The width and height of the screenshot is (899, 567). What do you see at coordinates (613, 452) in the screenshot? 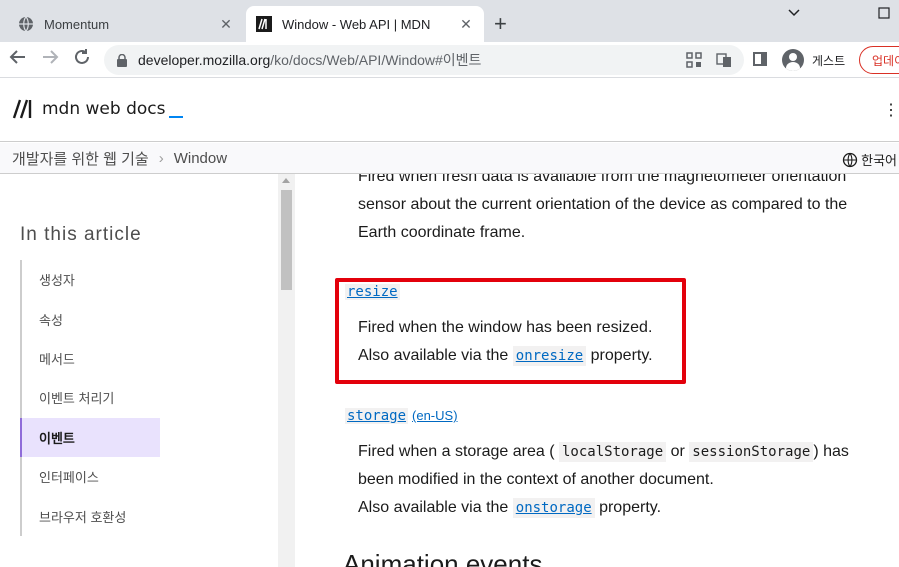
I see `code-local-storage: localStorage` at bounding box center [613, 452].